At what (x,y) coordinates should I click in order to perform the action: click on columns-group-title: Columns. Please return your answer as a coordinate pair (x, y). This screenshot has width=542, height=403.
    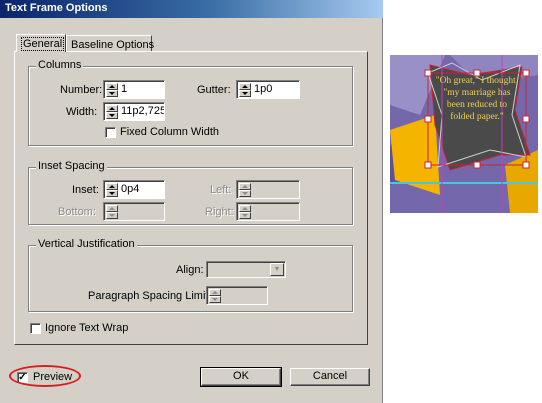
    Looking at the image, I should click on (60, 65).